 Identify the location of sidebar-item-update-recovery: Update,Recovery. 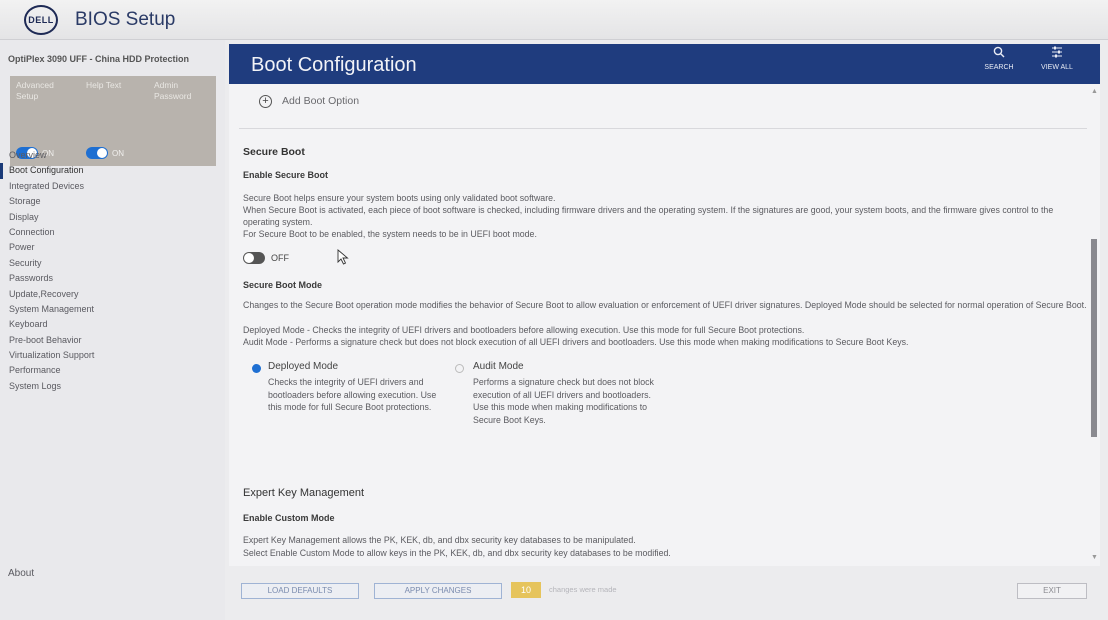
(112, 294).